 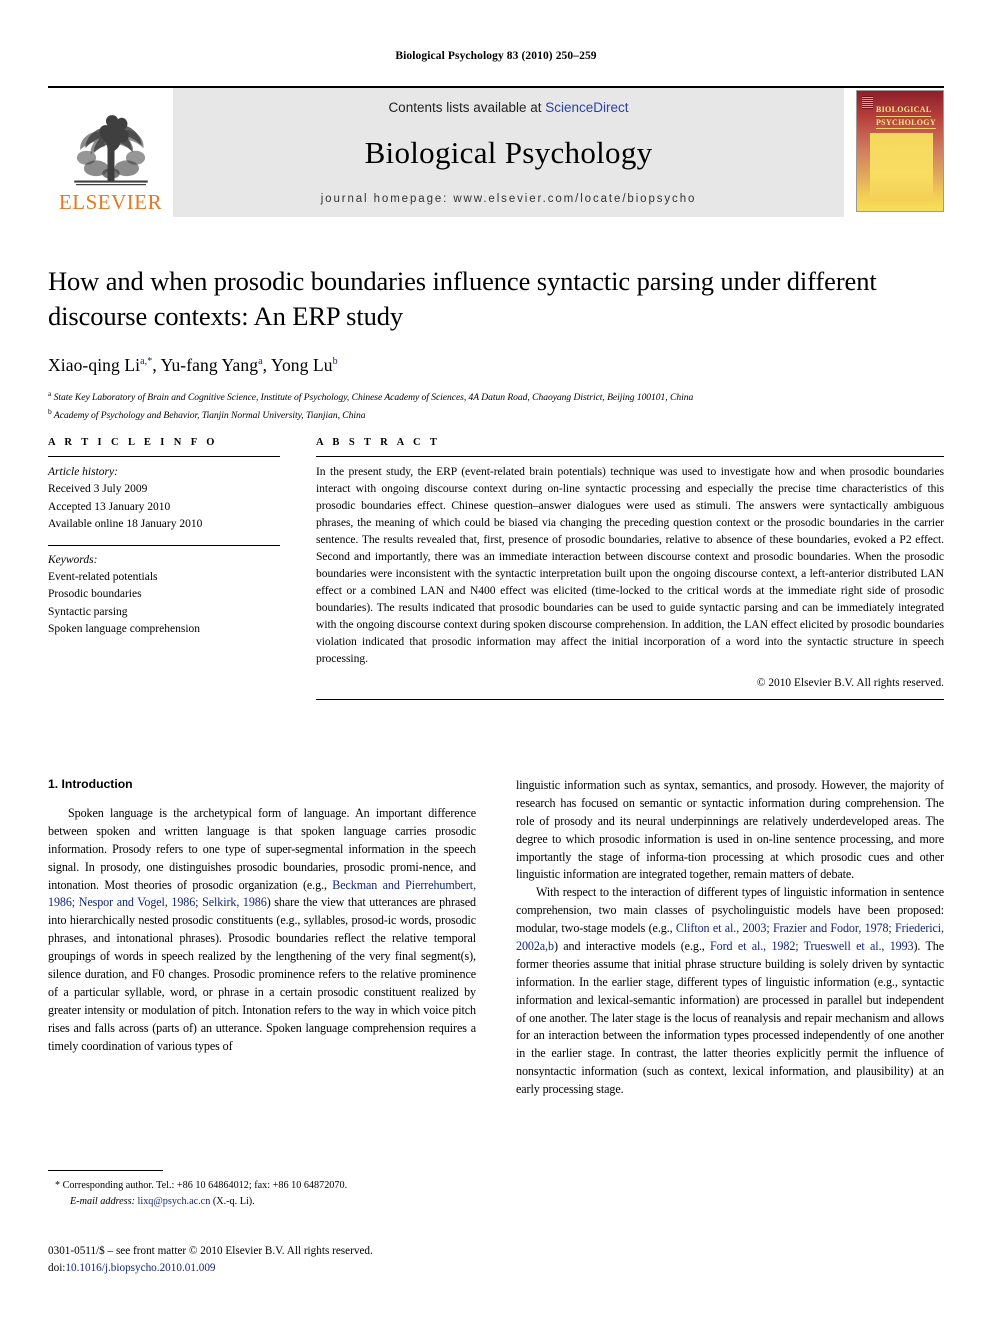 I want to click on abstract-heading: A B S T R A C T, so click(x=378, y=442).